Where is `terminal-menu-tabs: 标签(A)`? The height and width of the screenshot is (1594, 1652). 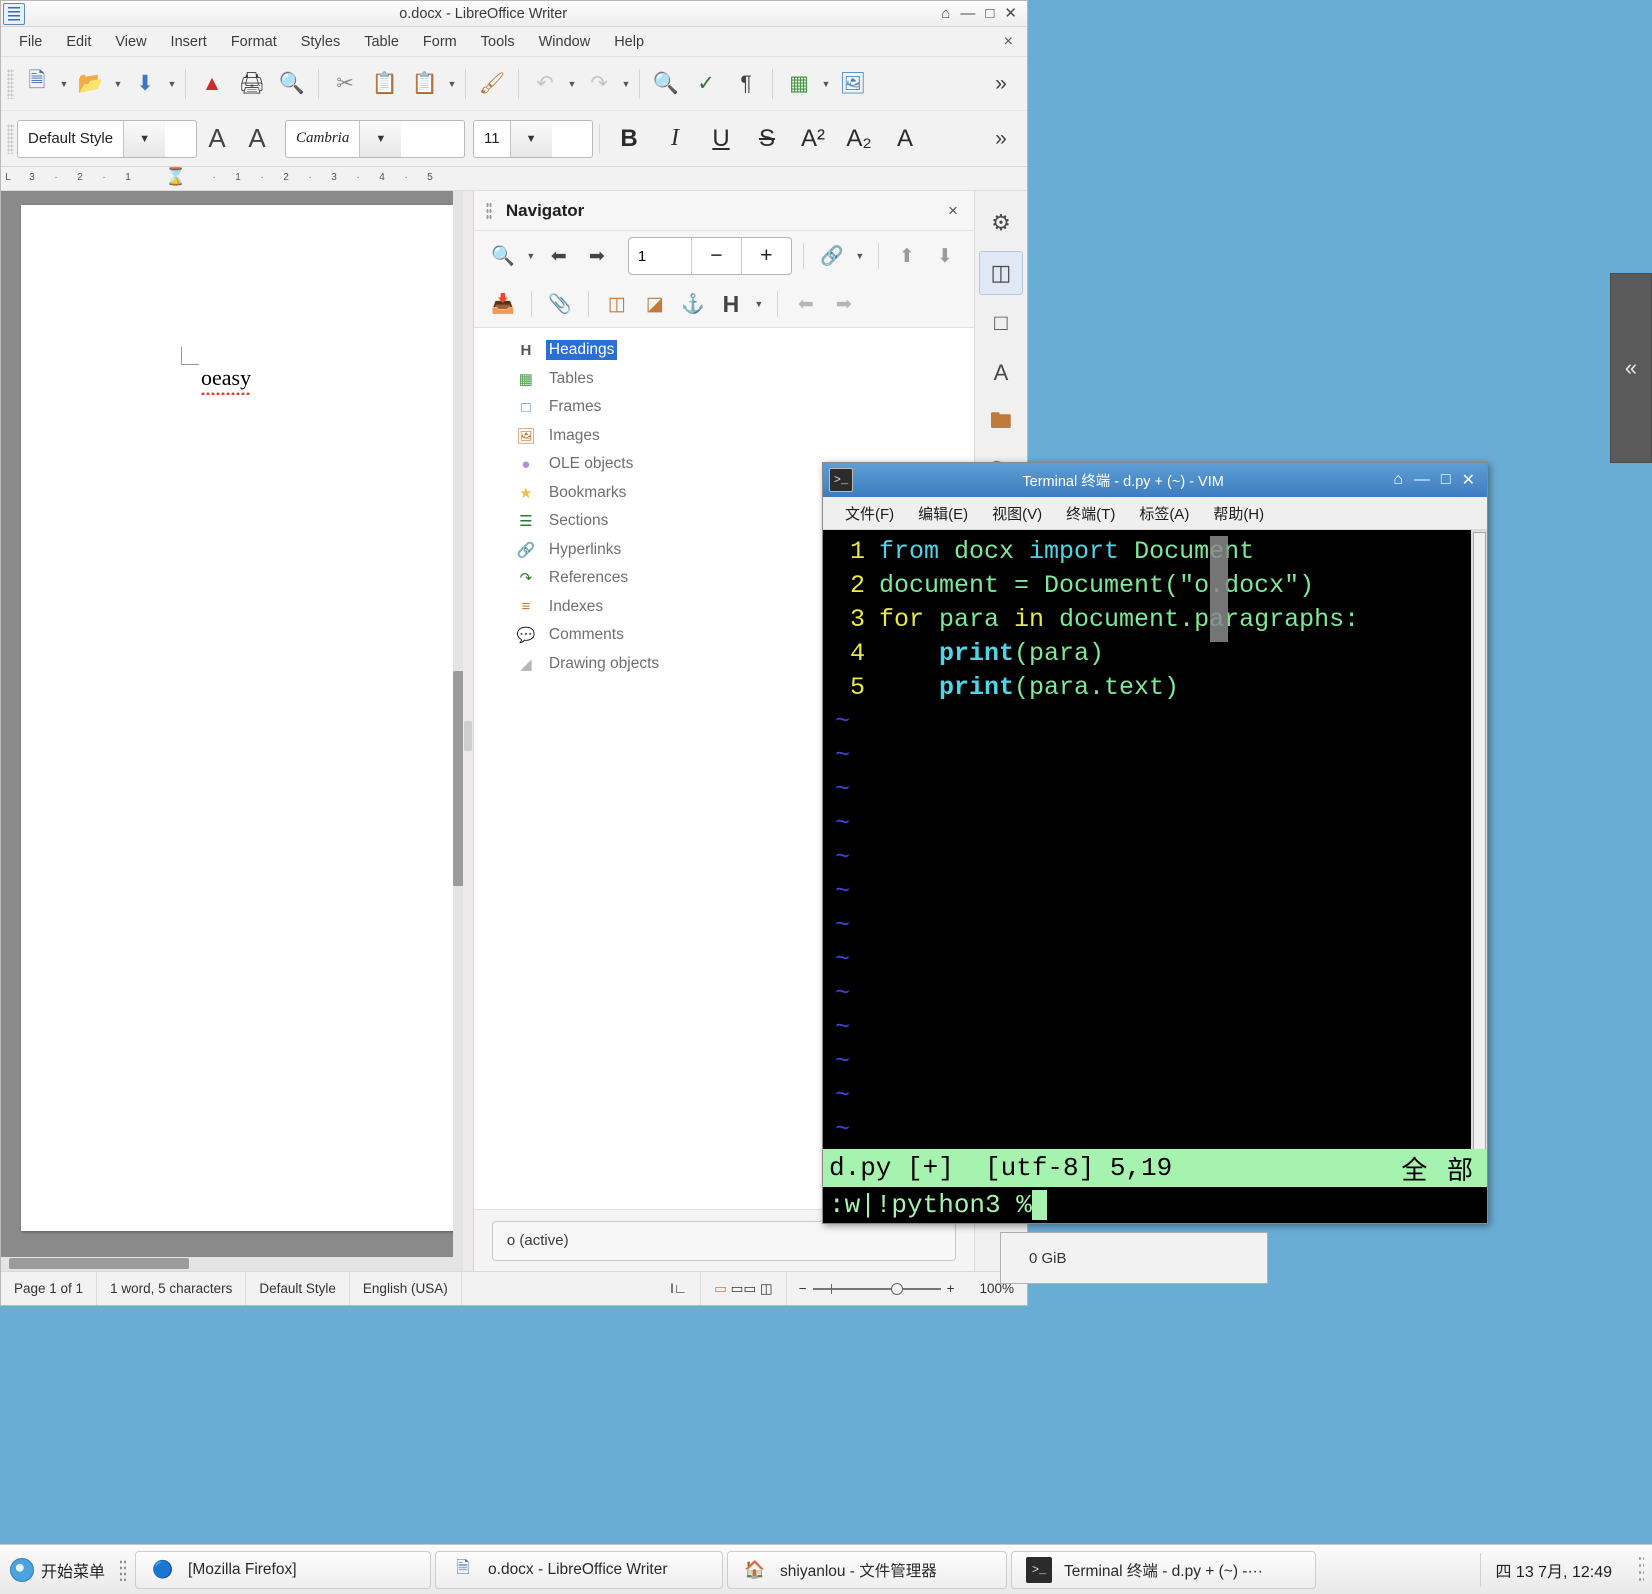 terminal-menu-tabs: 标签(A) is located at coordinates (1164, 513).